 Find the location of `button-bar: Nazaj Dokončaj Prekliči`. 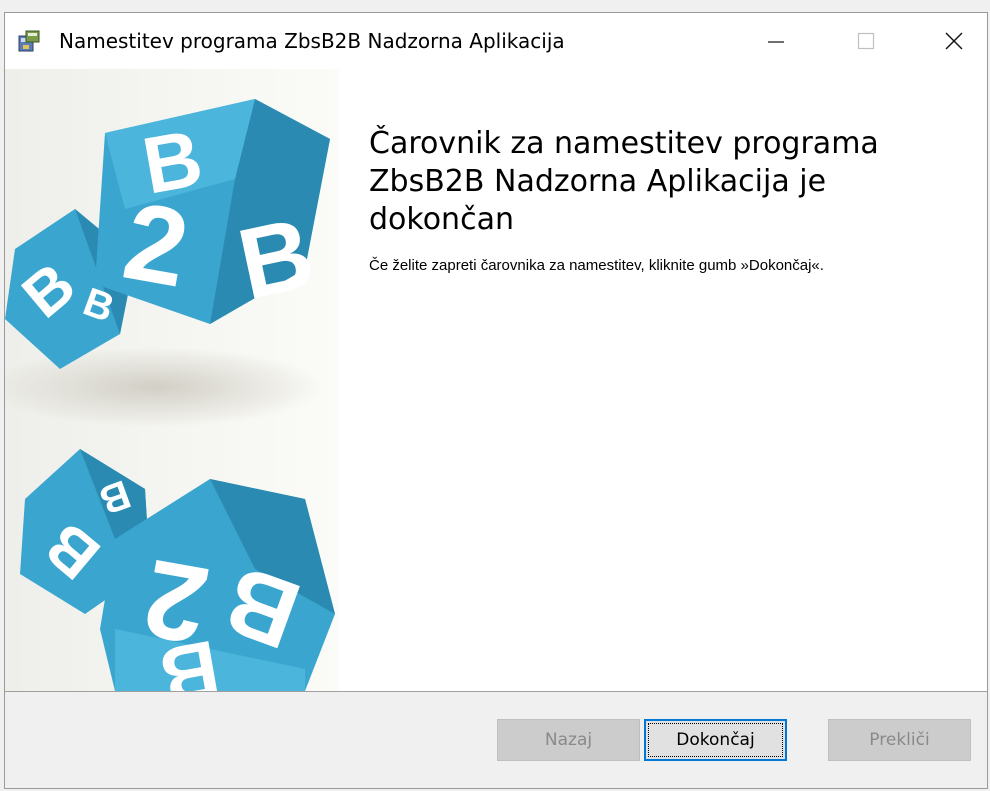

button-bar: Nazaj Dokončaj Prekliči is located at coordinates (496, 739).